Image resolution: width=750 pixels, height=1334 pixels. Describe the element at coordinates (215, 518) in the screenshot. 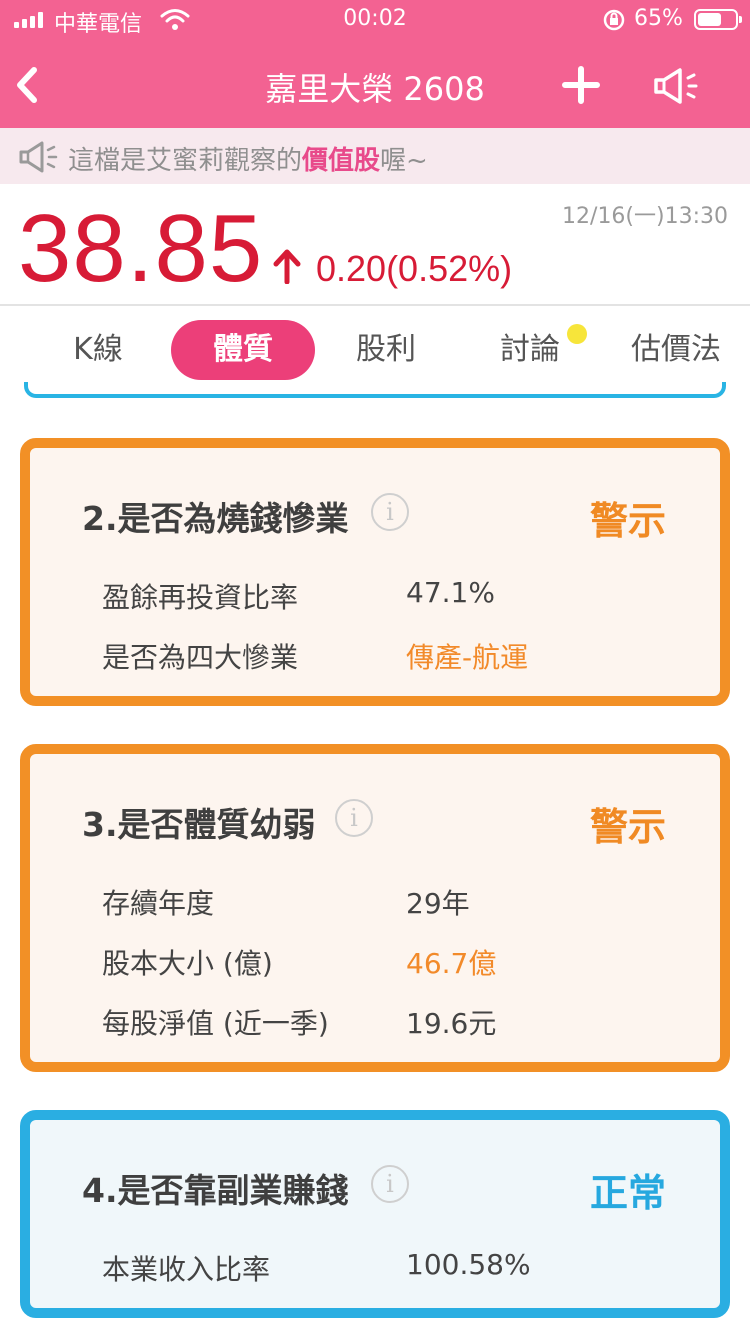

I see `card-title: 2.是否為燒錢慘業` at that location.